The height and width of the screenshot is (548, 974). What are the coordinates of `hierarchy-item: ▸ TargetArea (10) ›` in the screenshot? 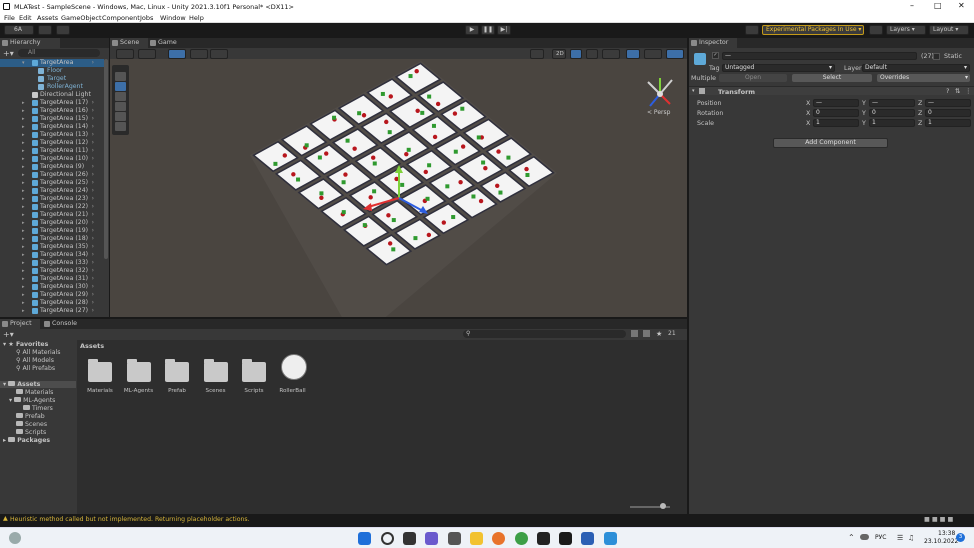 It's located at (52, 159).